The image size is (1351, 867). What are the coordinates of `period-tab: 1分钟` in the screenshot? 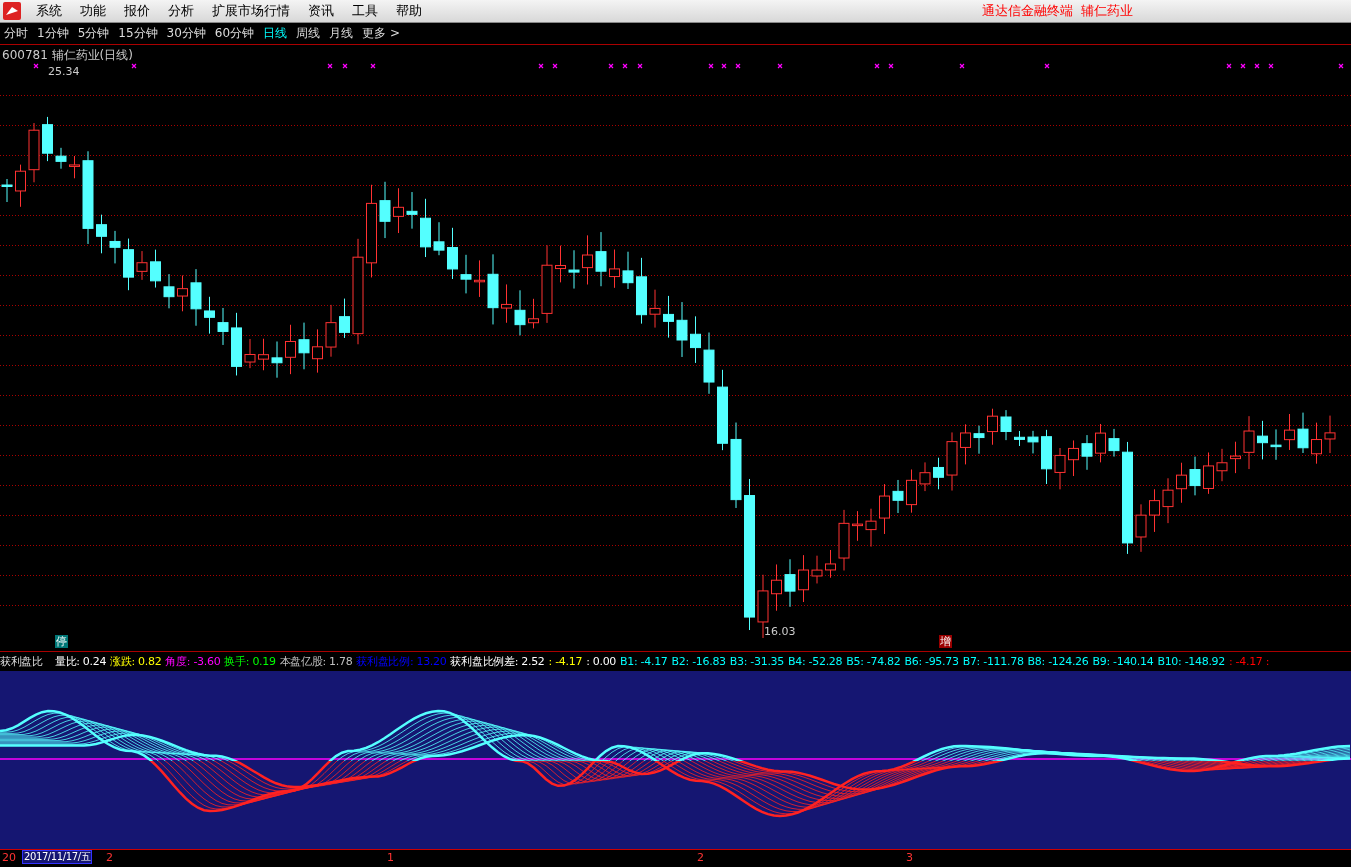 It's located at (53, 33).